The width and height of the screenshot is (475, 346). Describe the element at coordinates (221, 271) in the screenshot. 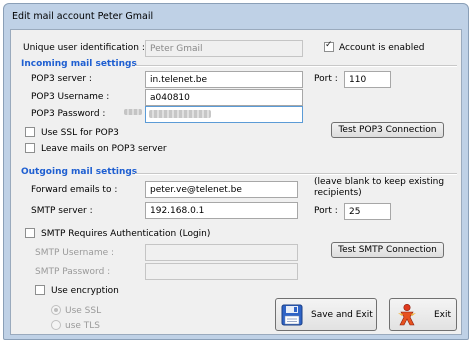

I see `smtp-password-input` at that location.